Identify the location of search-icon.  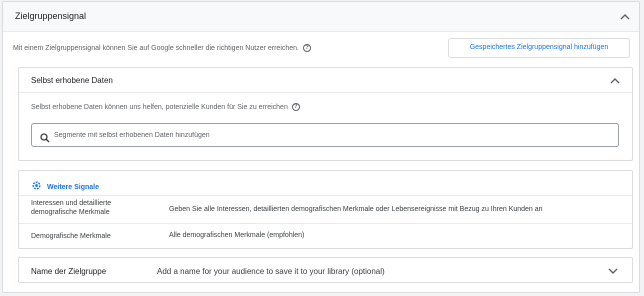
(45, 139).